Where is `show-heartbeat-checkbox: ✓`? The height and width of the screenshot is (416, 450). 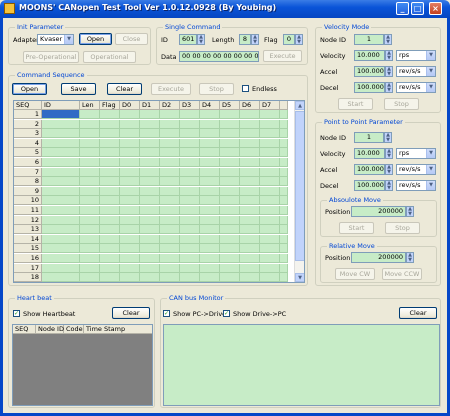
show-heartbeat-checkbox: ✓ is located at coordinates (16, 313).